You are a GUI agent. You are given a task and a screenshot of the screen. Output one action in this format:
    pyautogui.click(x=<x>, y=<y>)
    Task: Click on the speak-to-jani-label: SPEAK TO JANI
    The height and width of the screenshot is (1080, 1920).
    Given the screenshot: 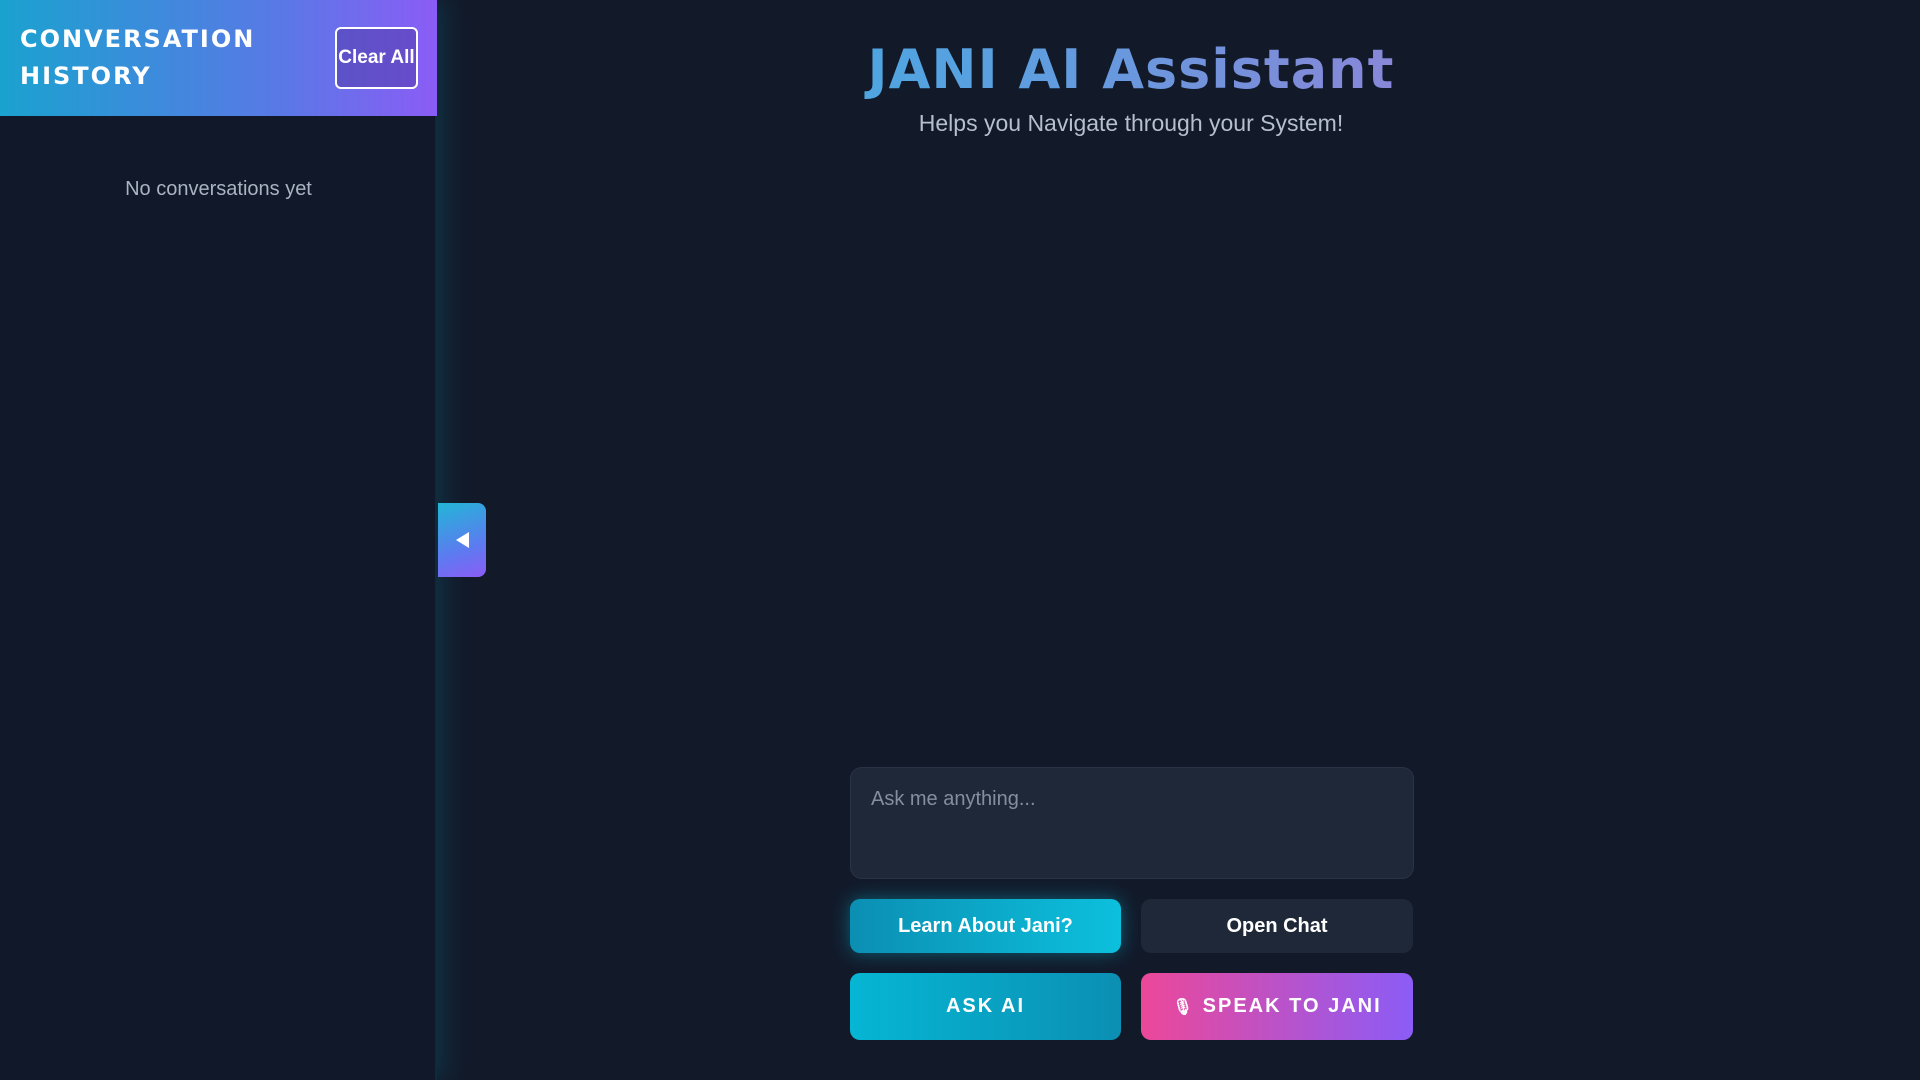 What is the action you would take?
    pyautogui.click(x=1292, y=1006)
    